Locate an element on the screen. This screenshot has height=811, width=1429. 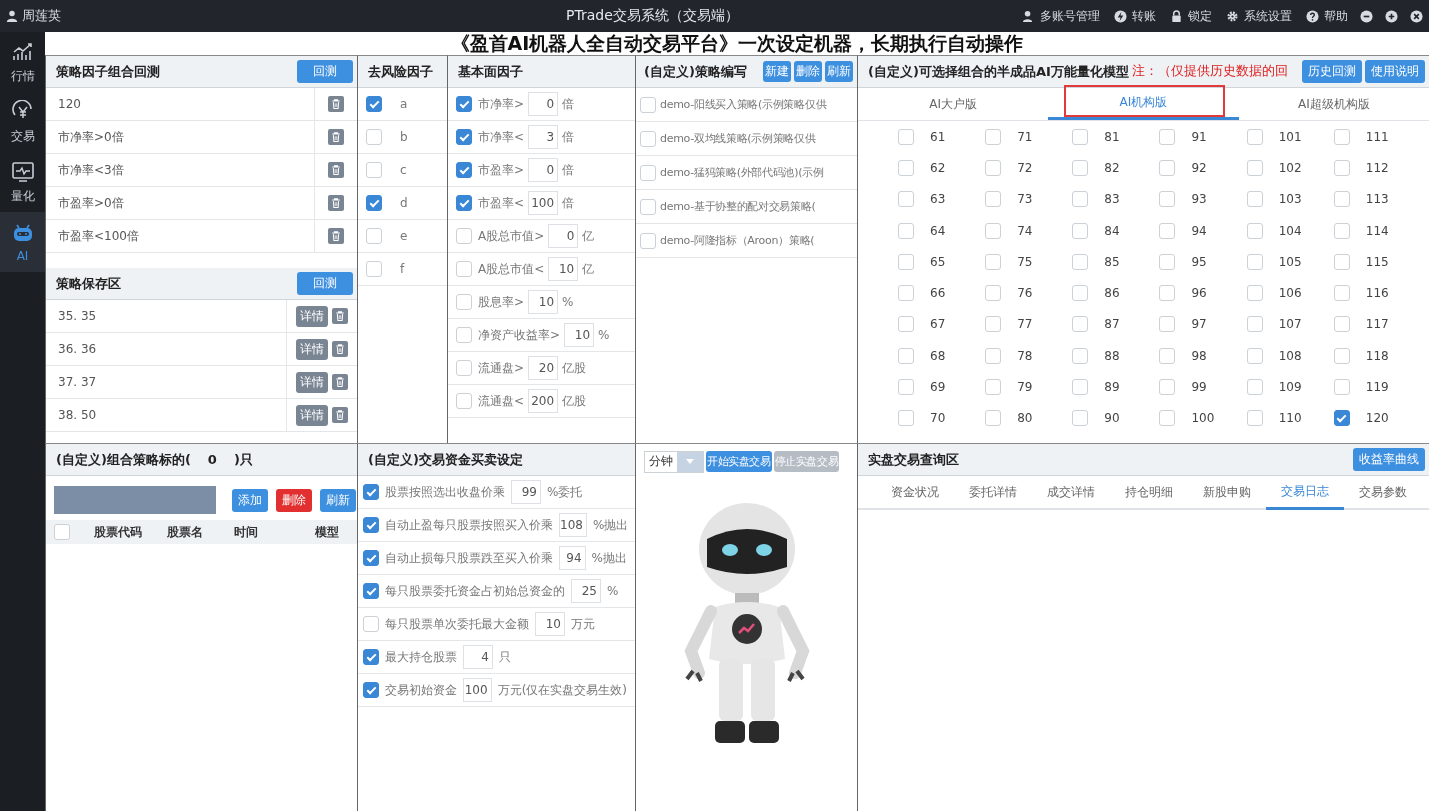
chart-button: 收益率曲线 is located at coordinates (1389, 459).